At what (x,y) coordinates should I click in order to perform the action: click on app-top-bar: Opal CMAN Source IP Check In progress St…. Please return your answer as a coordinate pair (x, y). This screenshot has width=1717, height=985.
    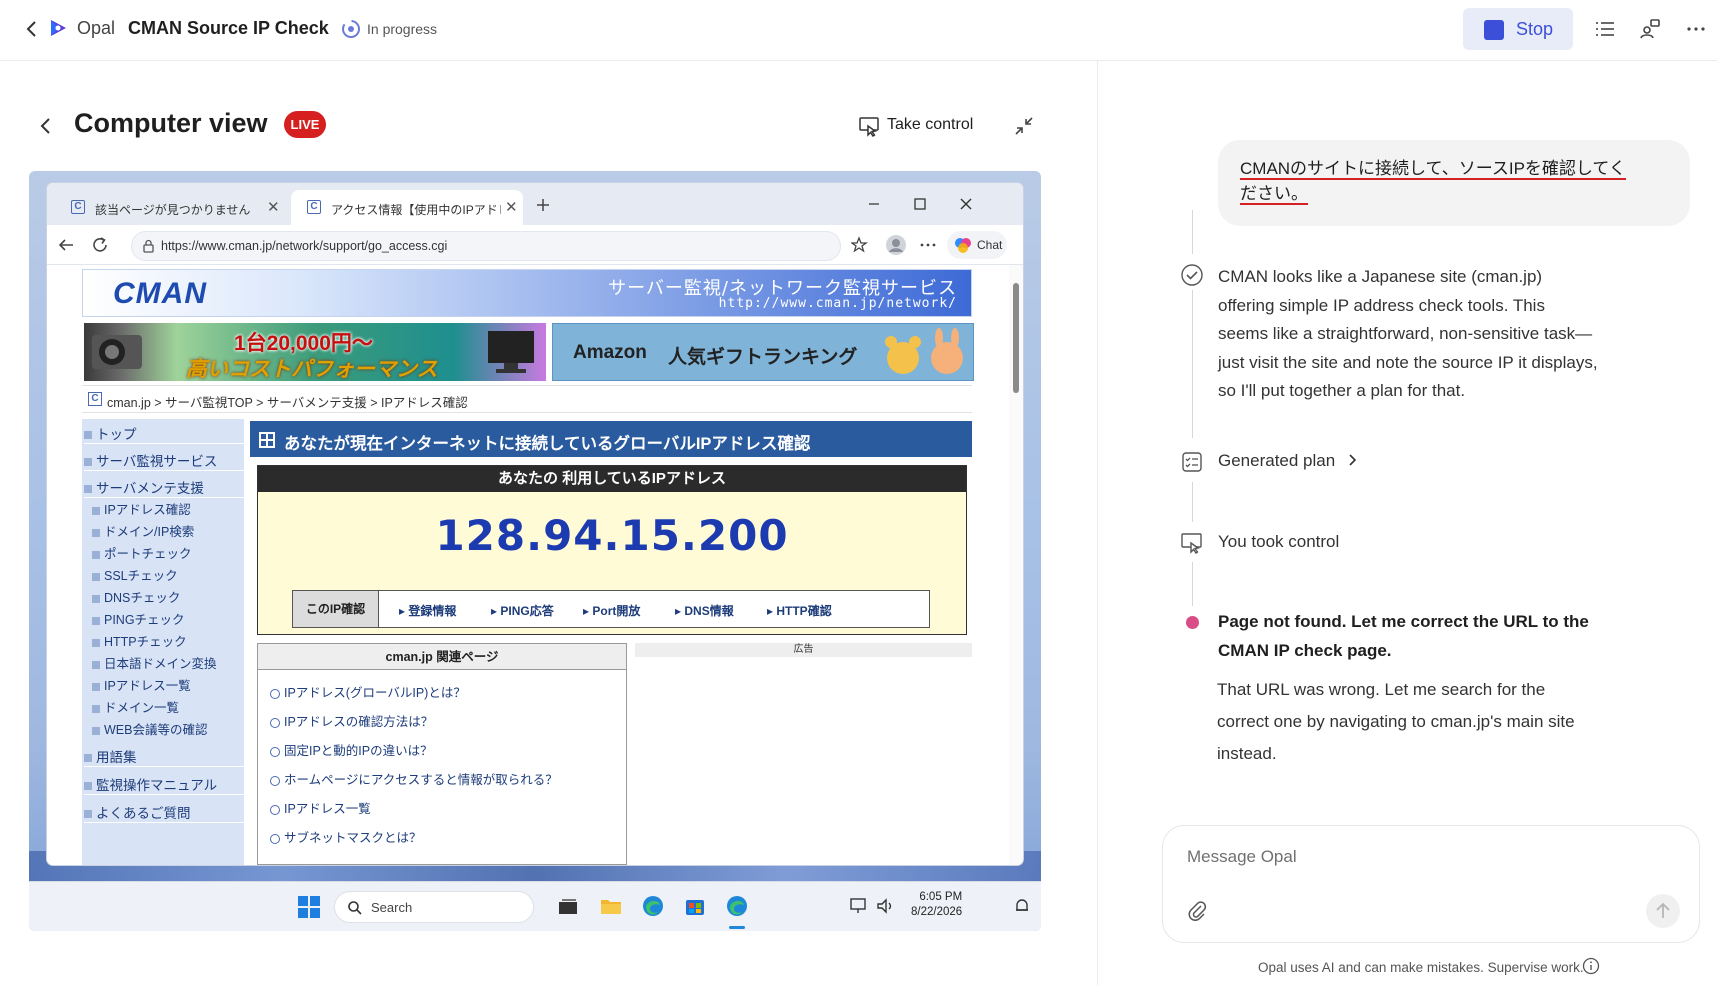
    Looking at the image, I should click on (858, 30).